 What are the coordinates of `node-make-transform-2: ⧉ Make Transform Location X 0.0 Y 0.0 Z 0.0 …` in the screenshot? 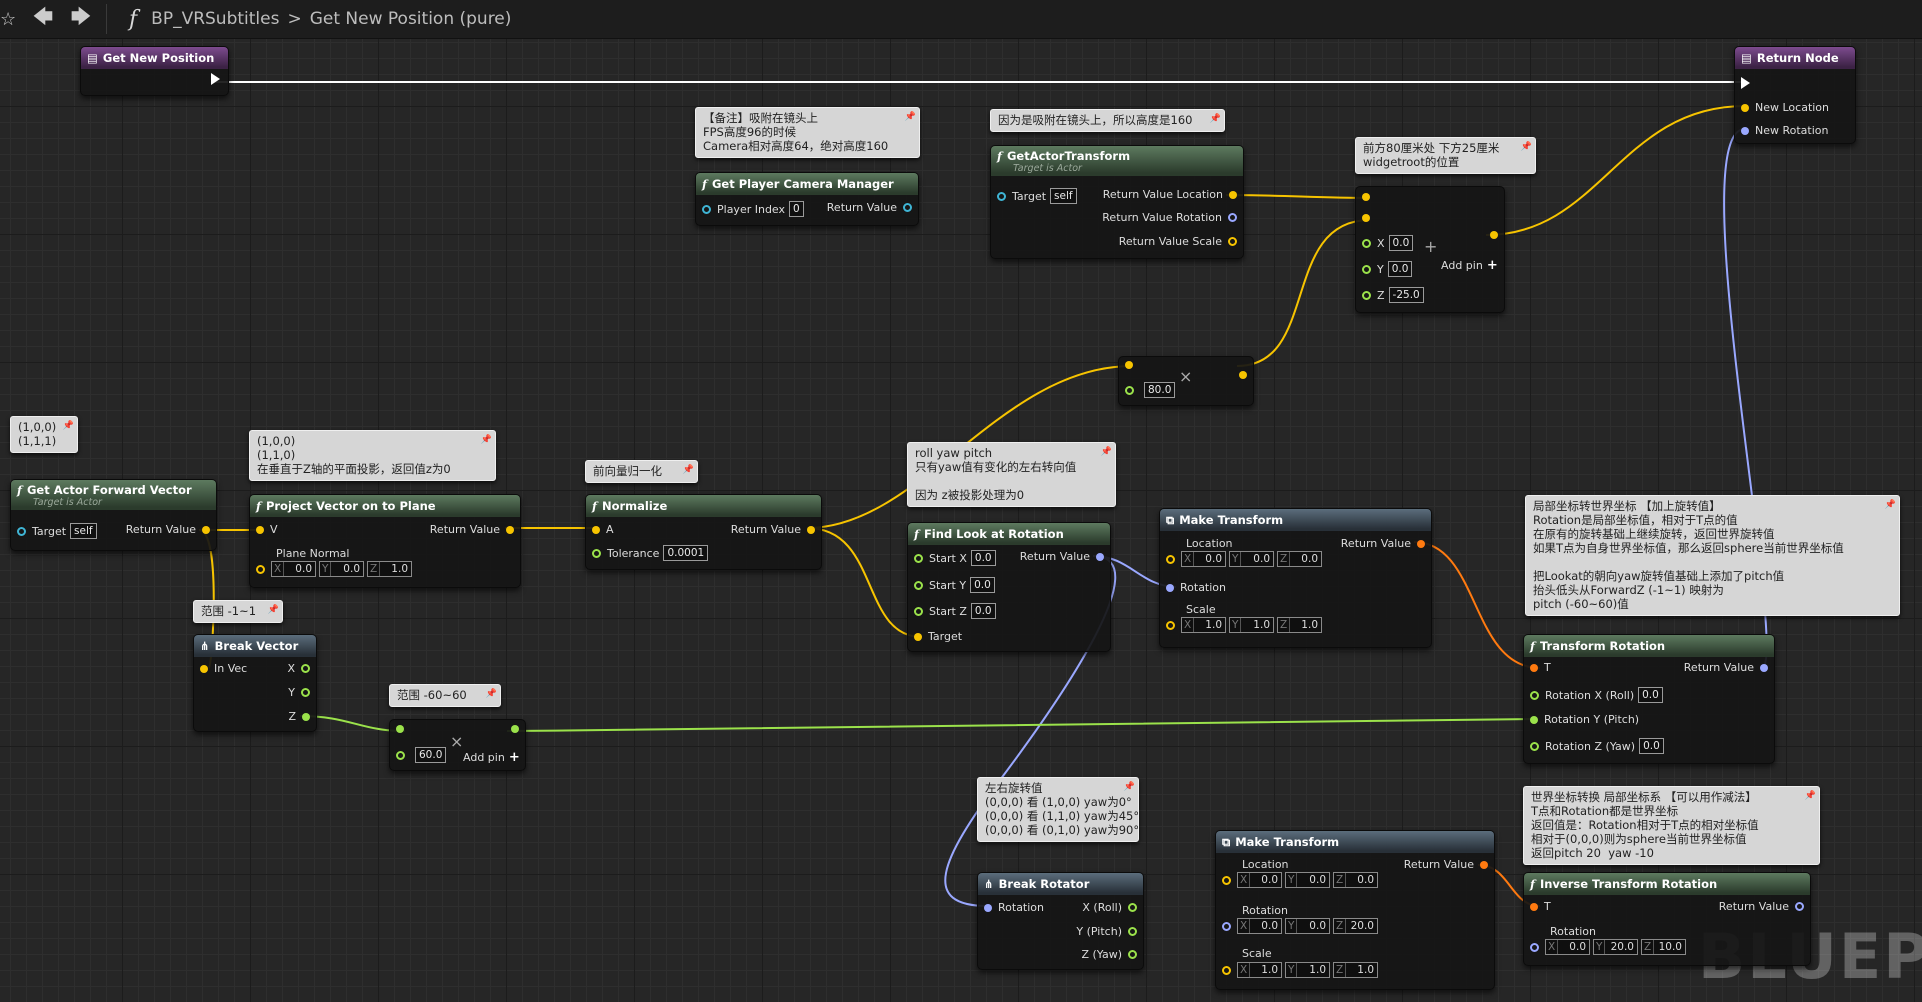 It's located at (1355, 910).